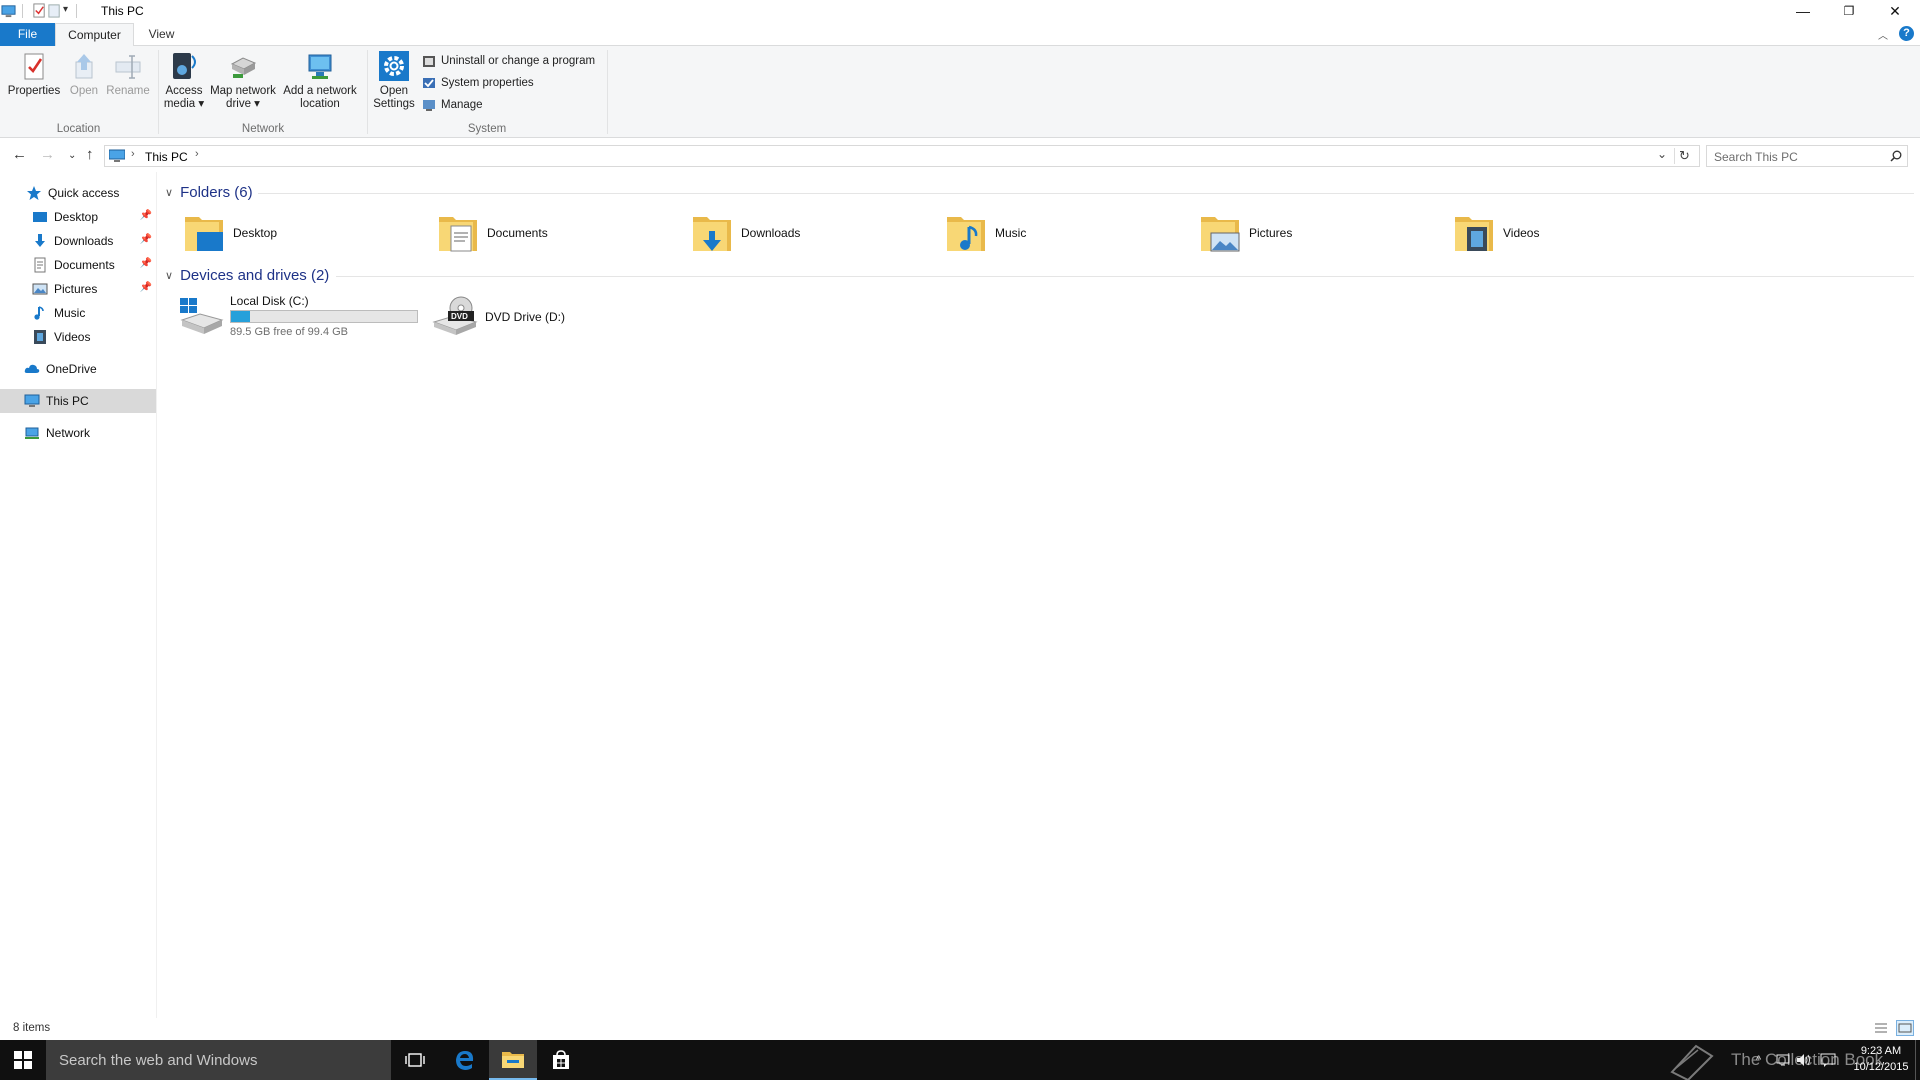  I want to click on open-button: Open, so click(84, 74).